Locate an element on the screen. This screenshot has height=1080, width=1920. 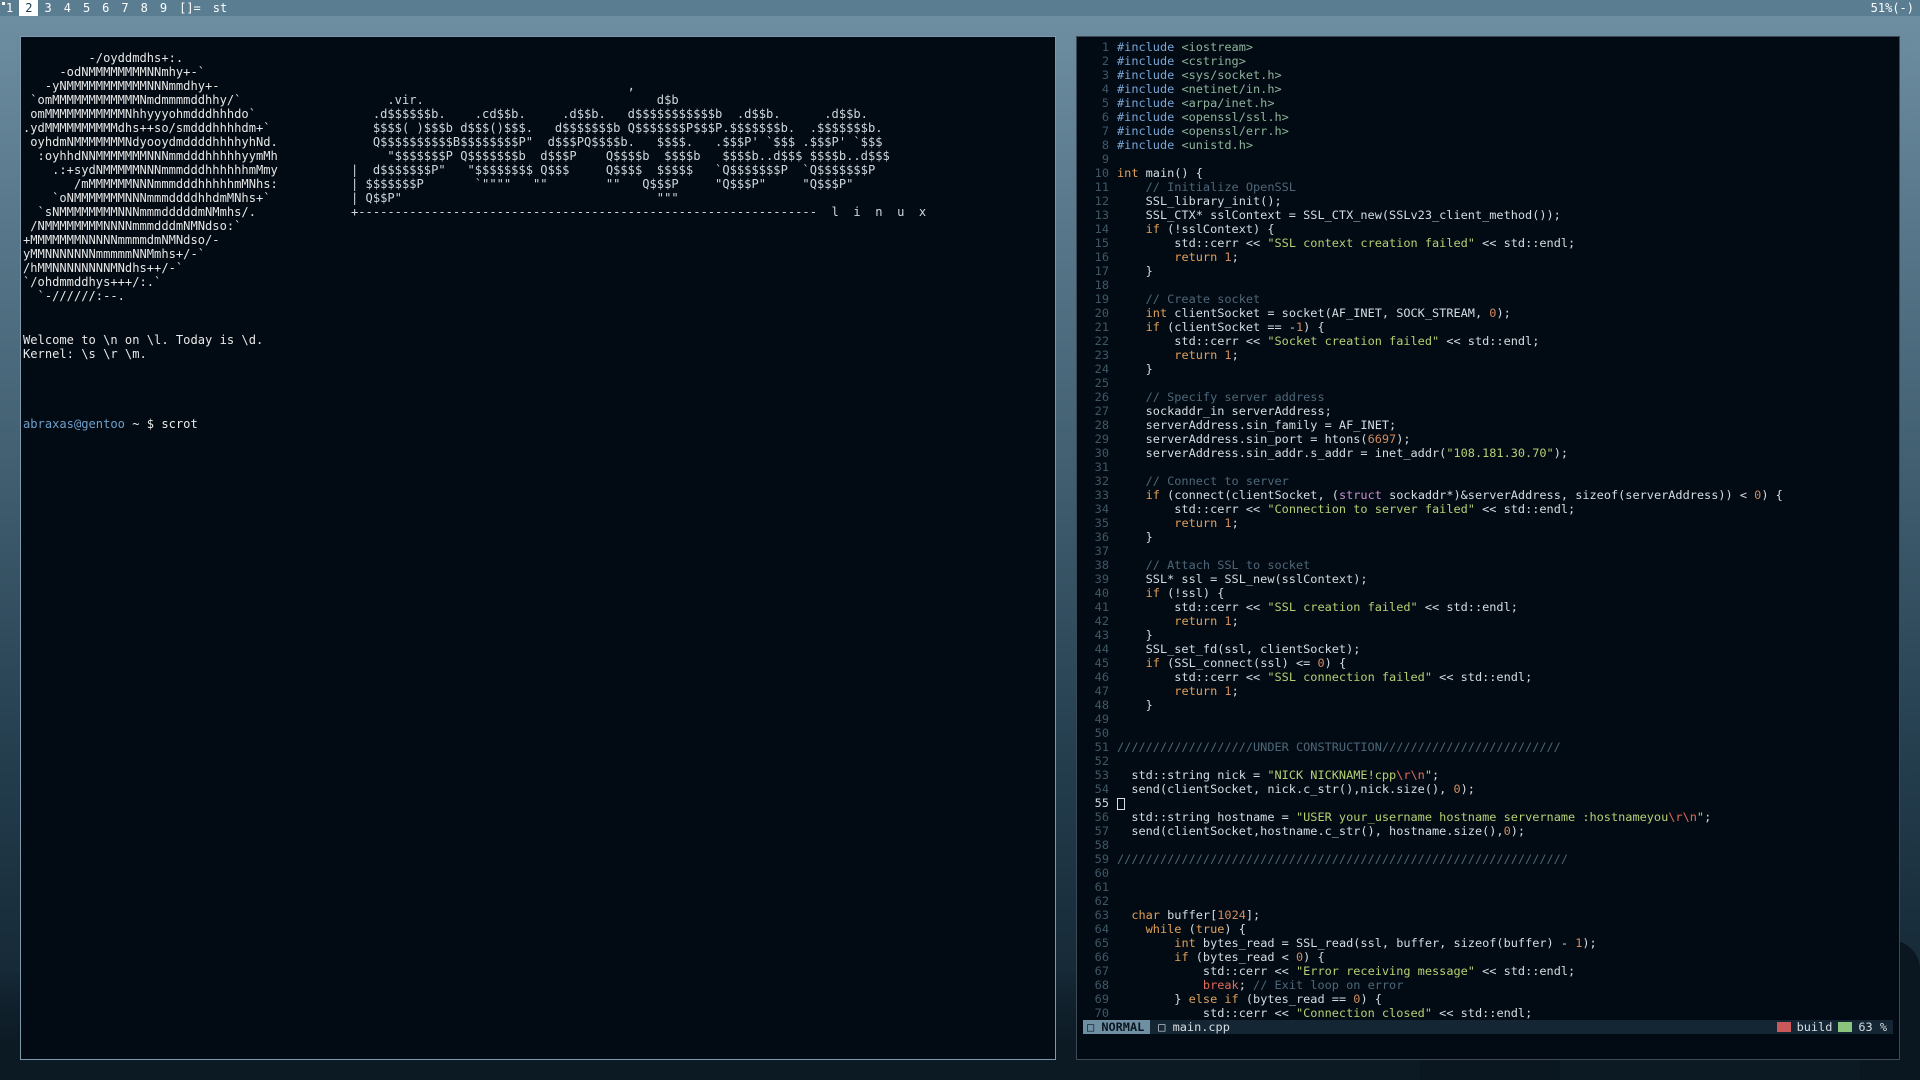
code-token: ); is located at coordinates (1518, 831).